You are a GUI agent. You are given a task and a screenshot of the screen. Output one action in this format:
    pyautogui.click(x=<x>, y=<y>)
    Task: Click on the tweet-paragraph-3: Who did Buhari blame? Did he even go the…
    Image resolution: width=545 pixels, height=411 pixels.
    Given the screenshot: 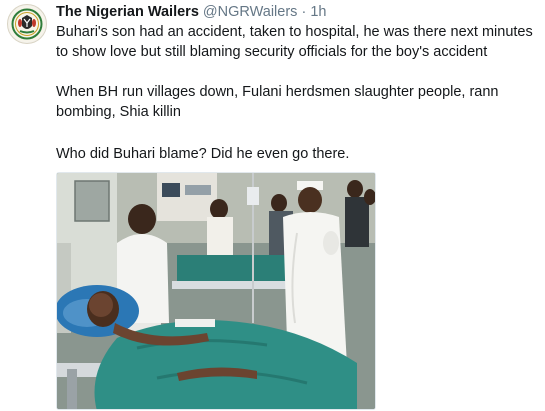 What is the action you would take?
    pyautogui.click(x=203, y=154)
    